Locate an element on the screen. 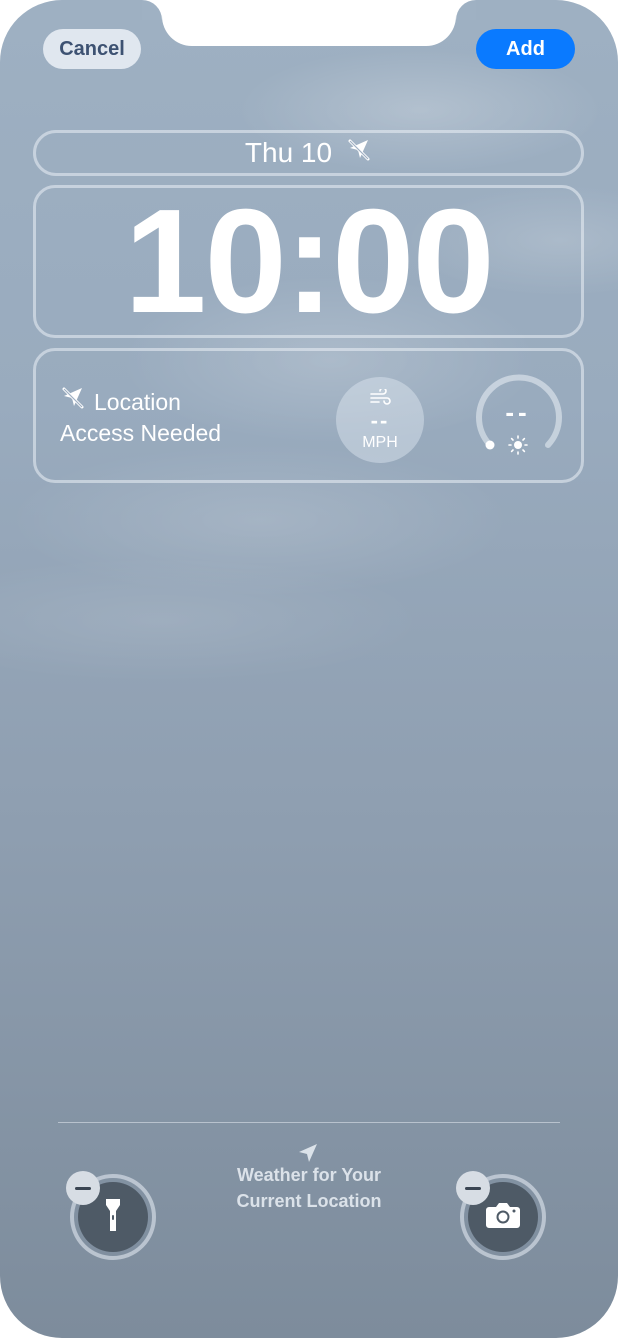 This screenshot has height=1338, width=618. uv-value: -- is located at coordinates (518, 412).